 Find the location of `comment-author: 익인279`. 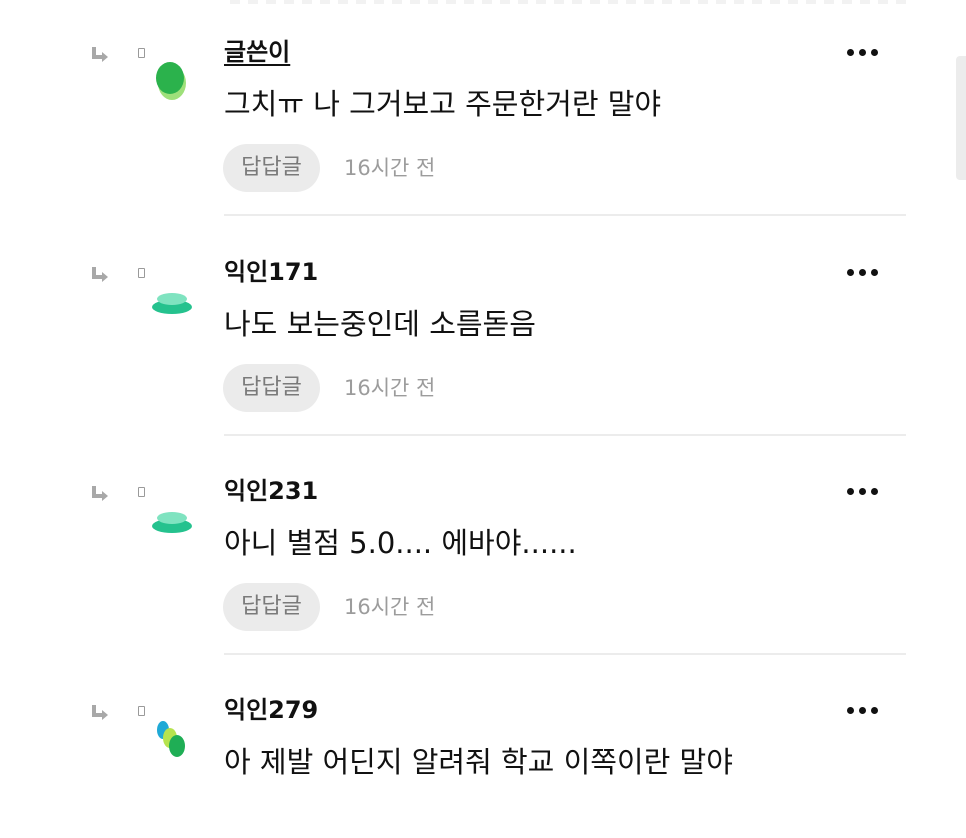

comment-author: 익인279 is located at coordinates (271, 710).